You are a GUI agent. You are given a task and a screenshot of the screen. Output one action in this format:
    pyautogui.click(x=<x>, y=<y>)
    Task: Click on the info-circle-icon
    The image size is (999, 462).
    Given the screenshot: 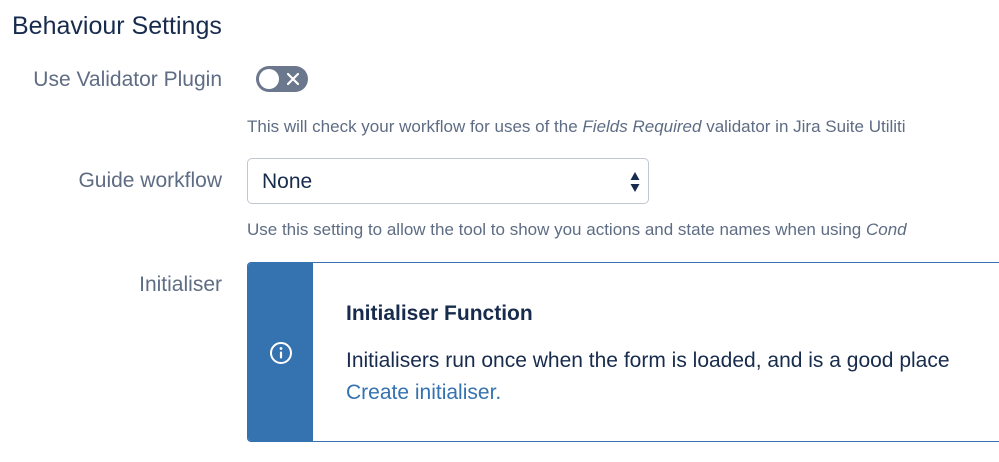 What is the action you would take?
    pyautogui.click(x=281, y=353)
    